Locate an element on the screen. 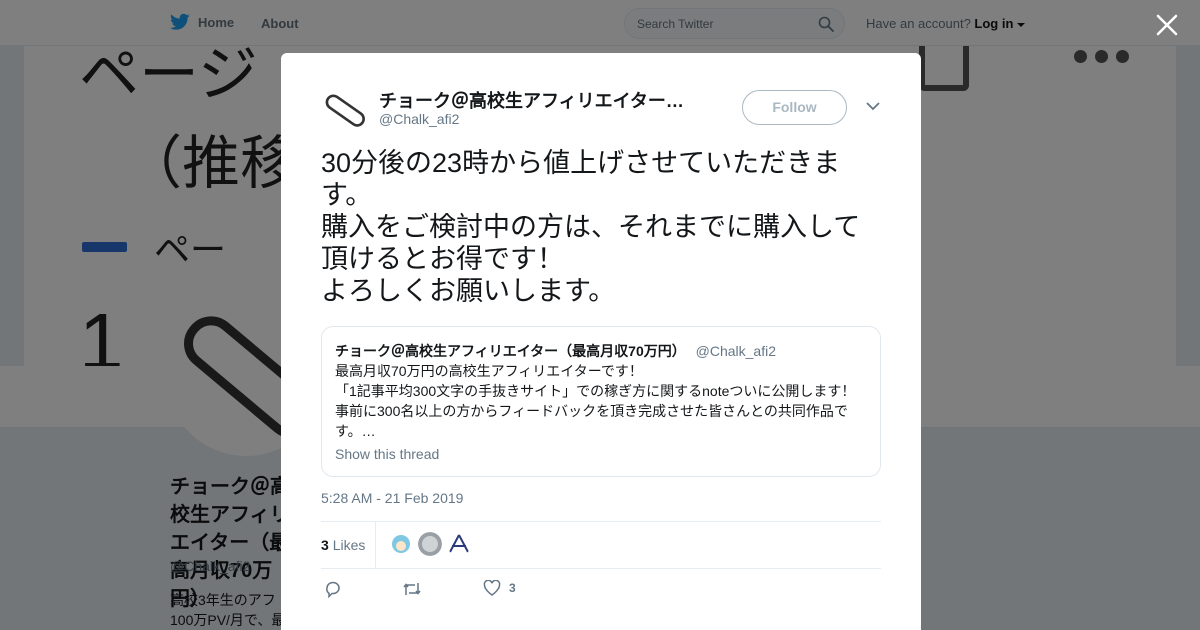 This screenshot has width=1200, height=630. likes-count: 3 is located at coordinates (325, 545).